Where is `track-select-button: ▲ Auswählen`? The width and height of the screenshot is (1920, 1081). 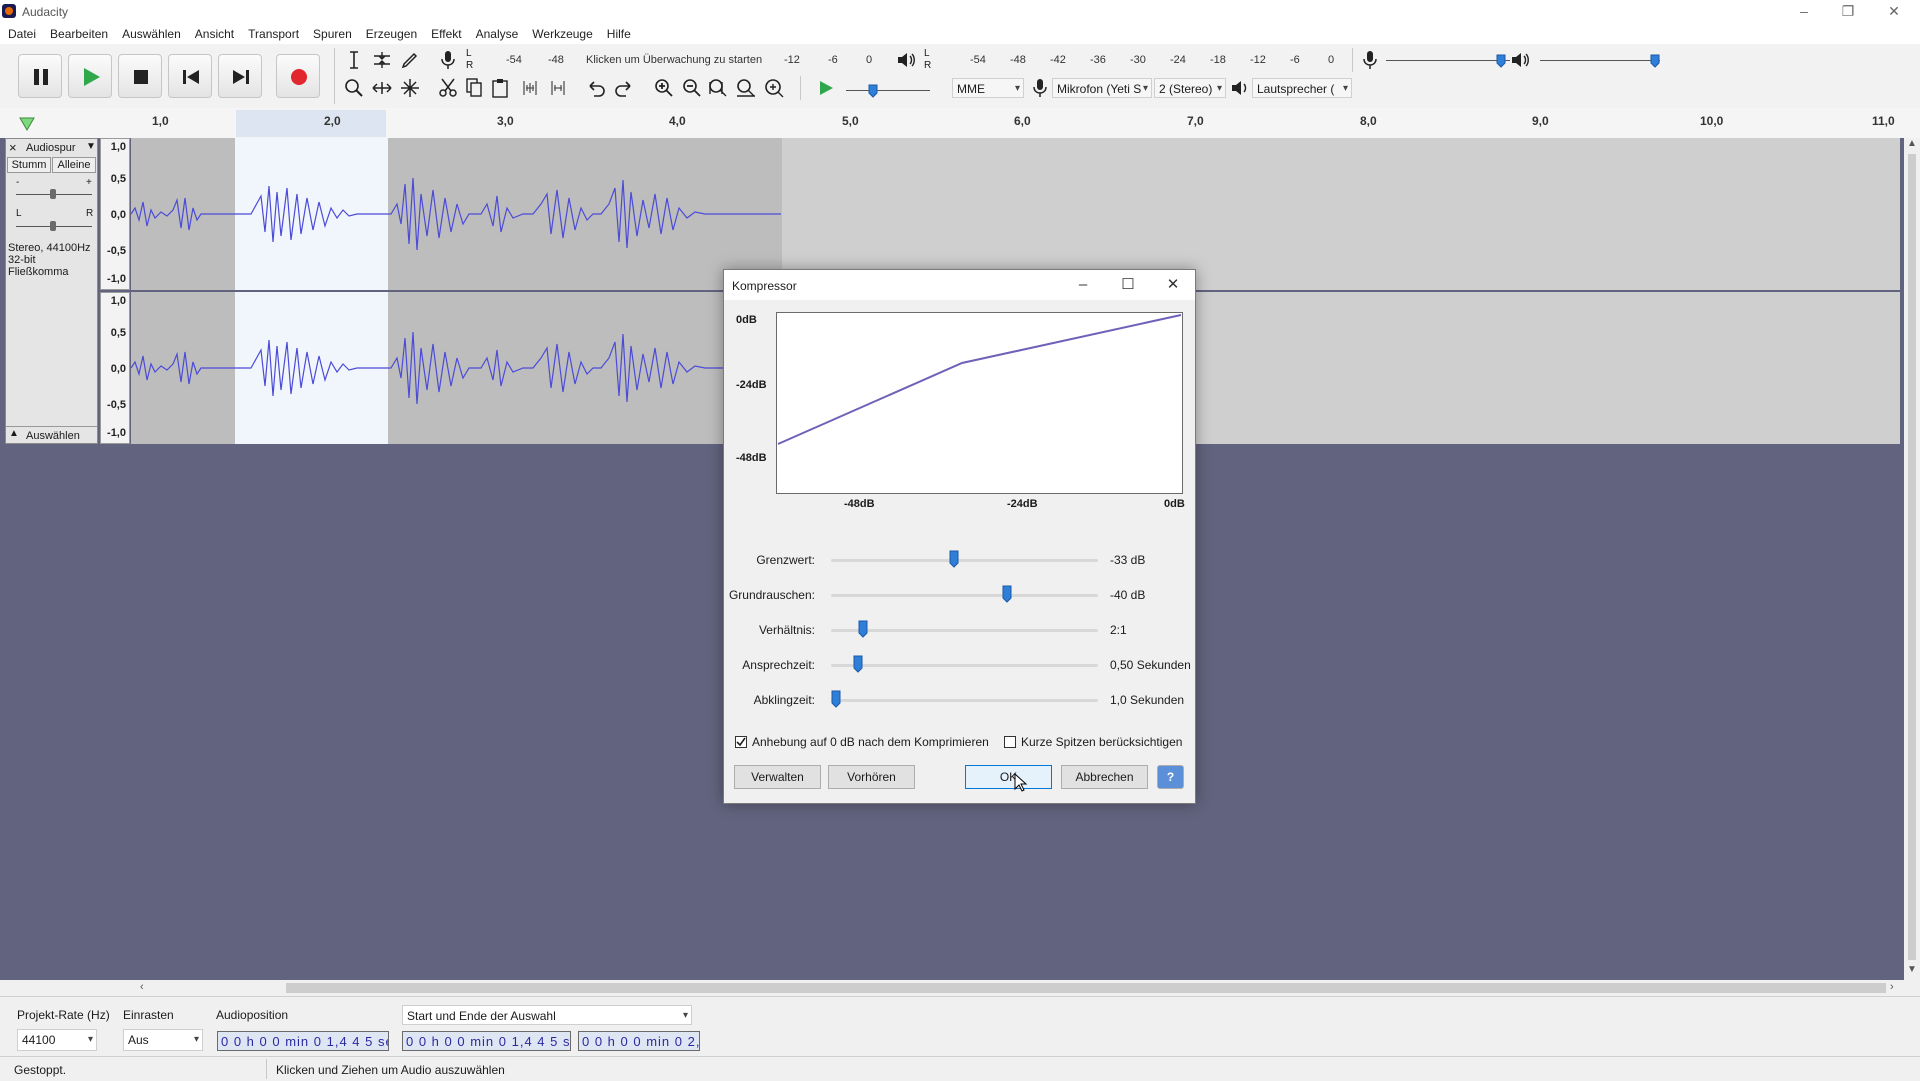
track-select-button: ▲ Auswählen is located at coordinates (51, 435).